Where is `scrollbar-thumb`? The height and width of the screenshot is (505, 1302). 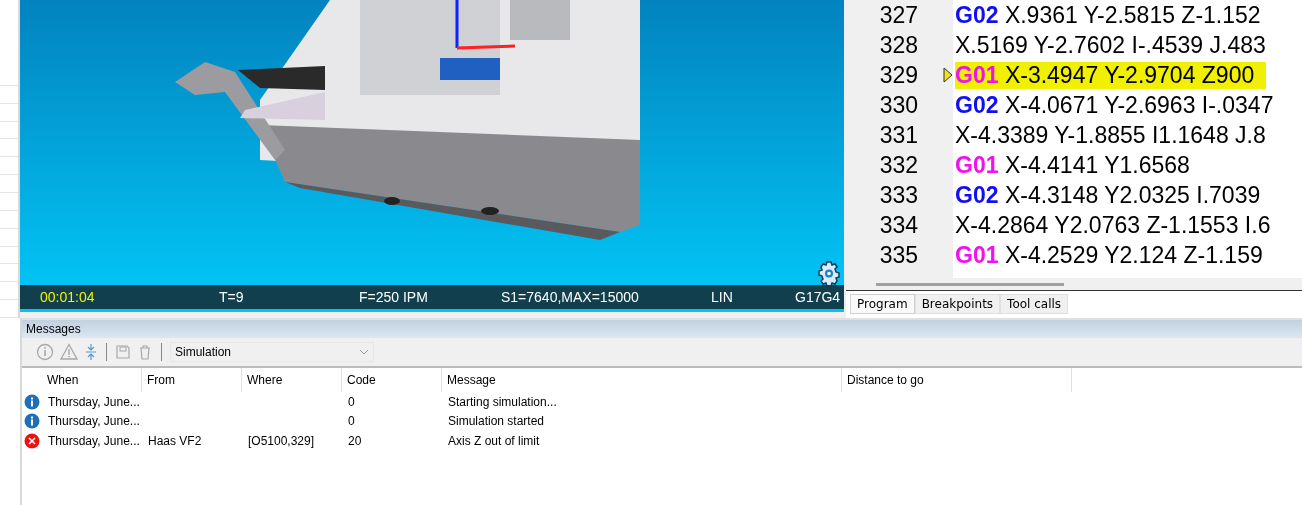
scrollbar-thumb is located at coordinates (970, 284).